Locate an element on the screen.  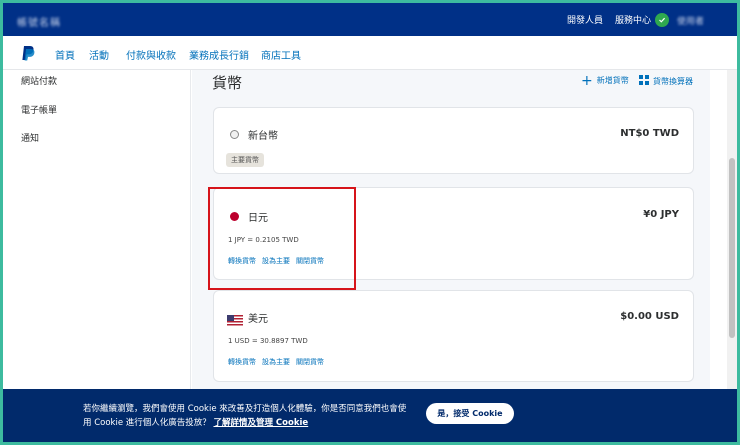
main-nav: 首頁 活動 付款與收款 業務成長行銷 商店工具 is located at coordinates (370, 53).